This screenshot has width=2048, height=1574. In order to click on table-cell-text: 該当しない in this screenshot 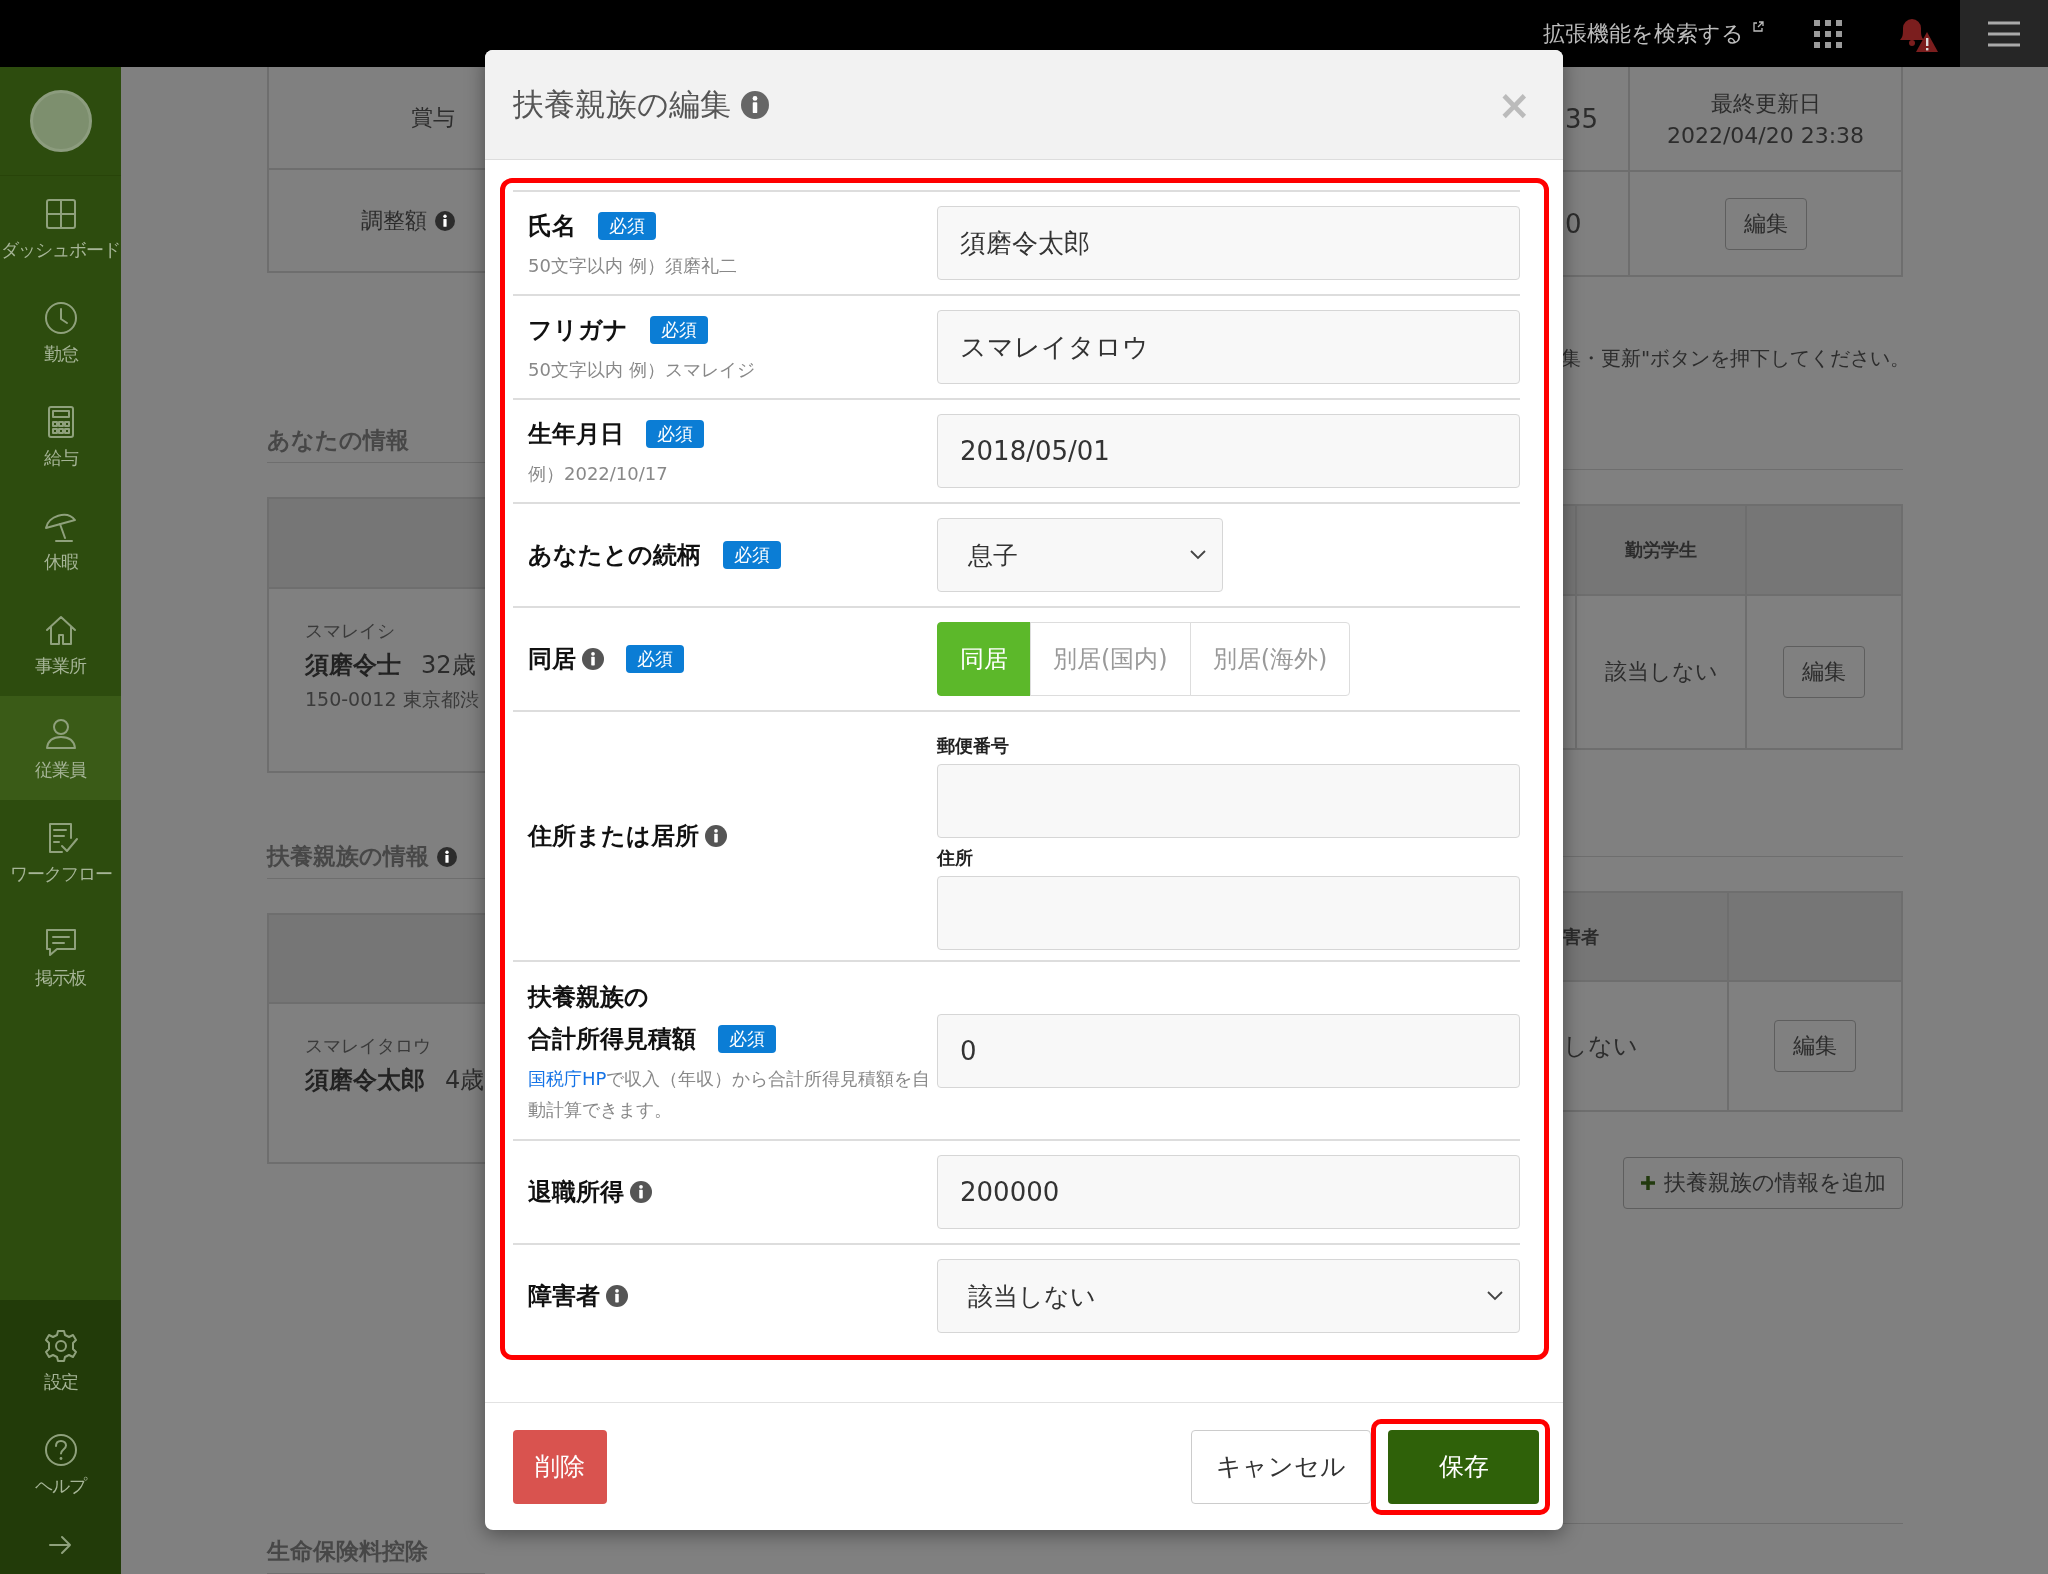, I will do `click(1661, 672)`.